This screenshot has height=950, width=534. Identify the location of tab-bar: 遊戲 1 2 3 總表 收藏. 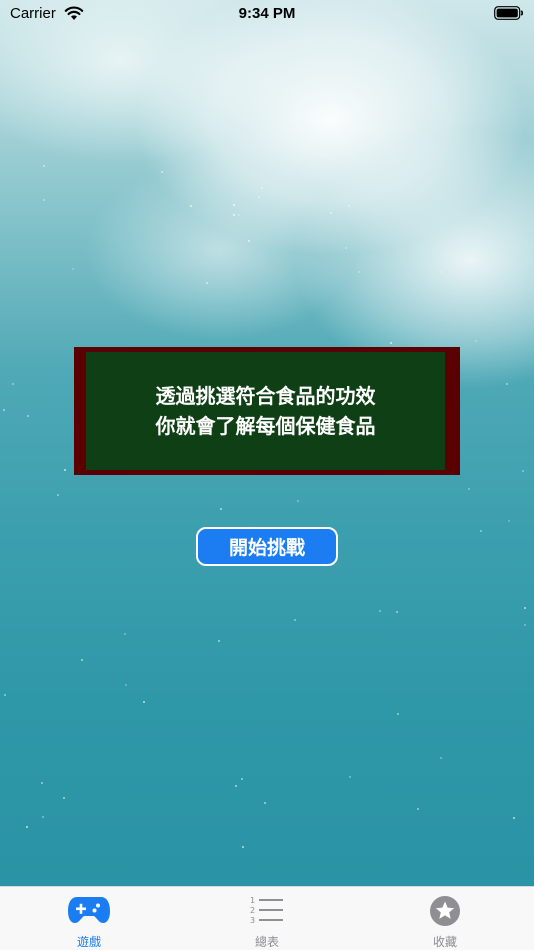
(267, 918).